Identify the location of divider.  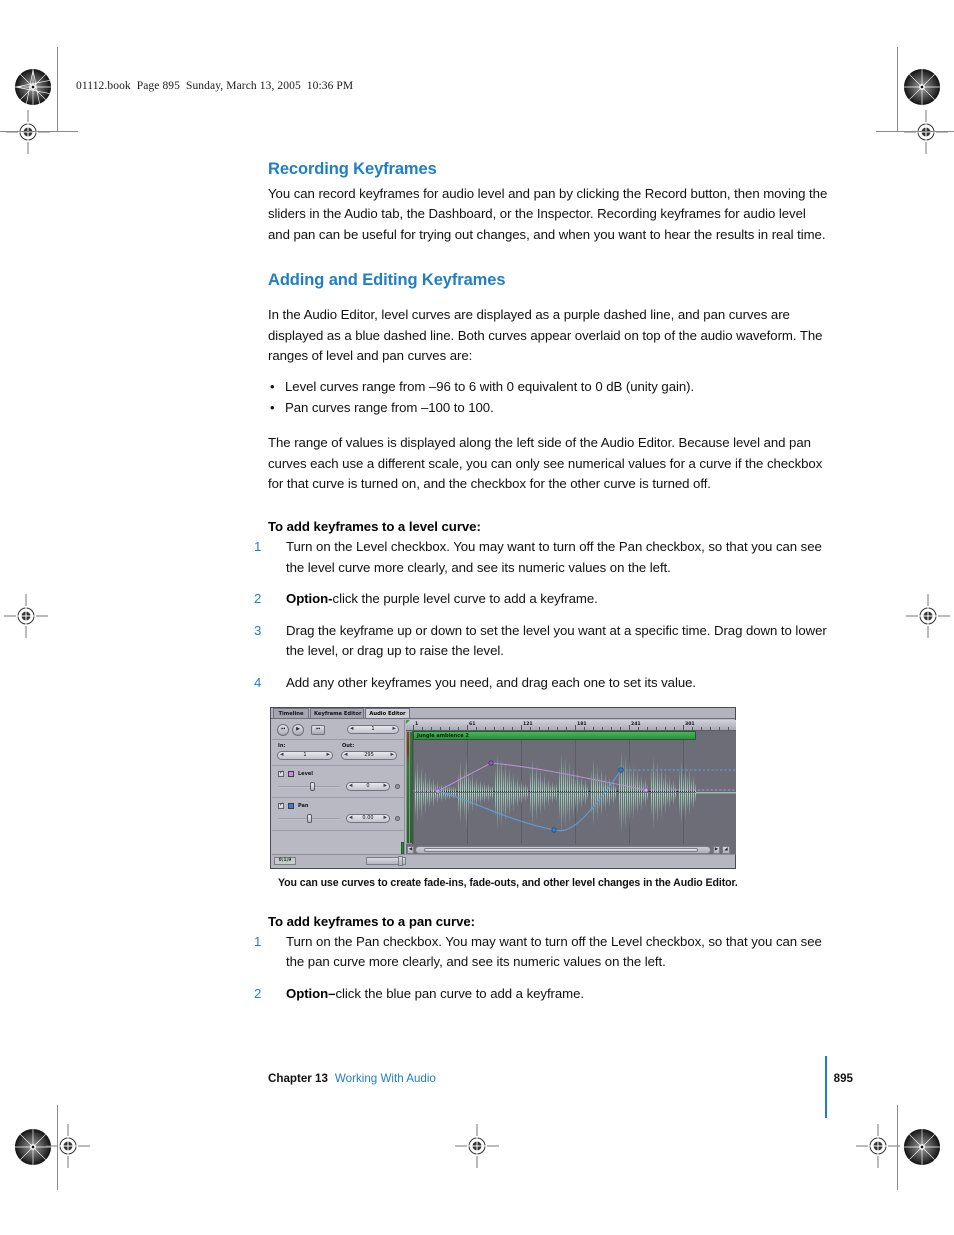
(338, 765).